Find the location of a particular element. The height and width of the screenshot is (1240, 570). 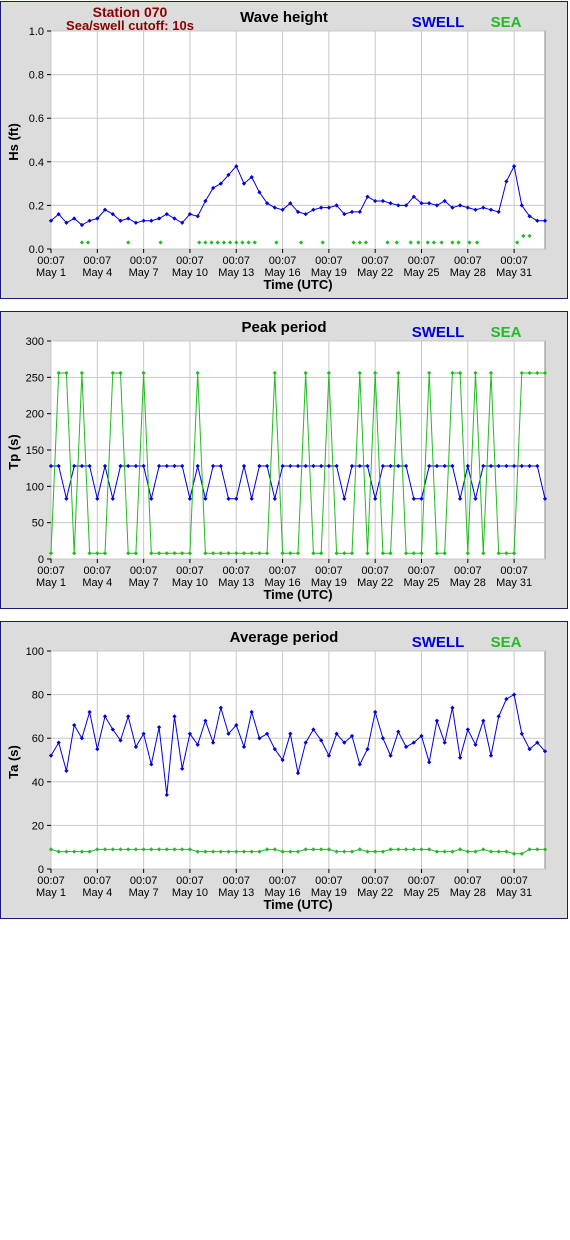

y-ticks: 050100150200250300 is located at coordinates (38, 451).